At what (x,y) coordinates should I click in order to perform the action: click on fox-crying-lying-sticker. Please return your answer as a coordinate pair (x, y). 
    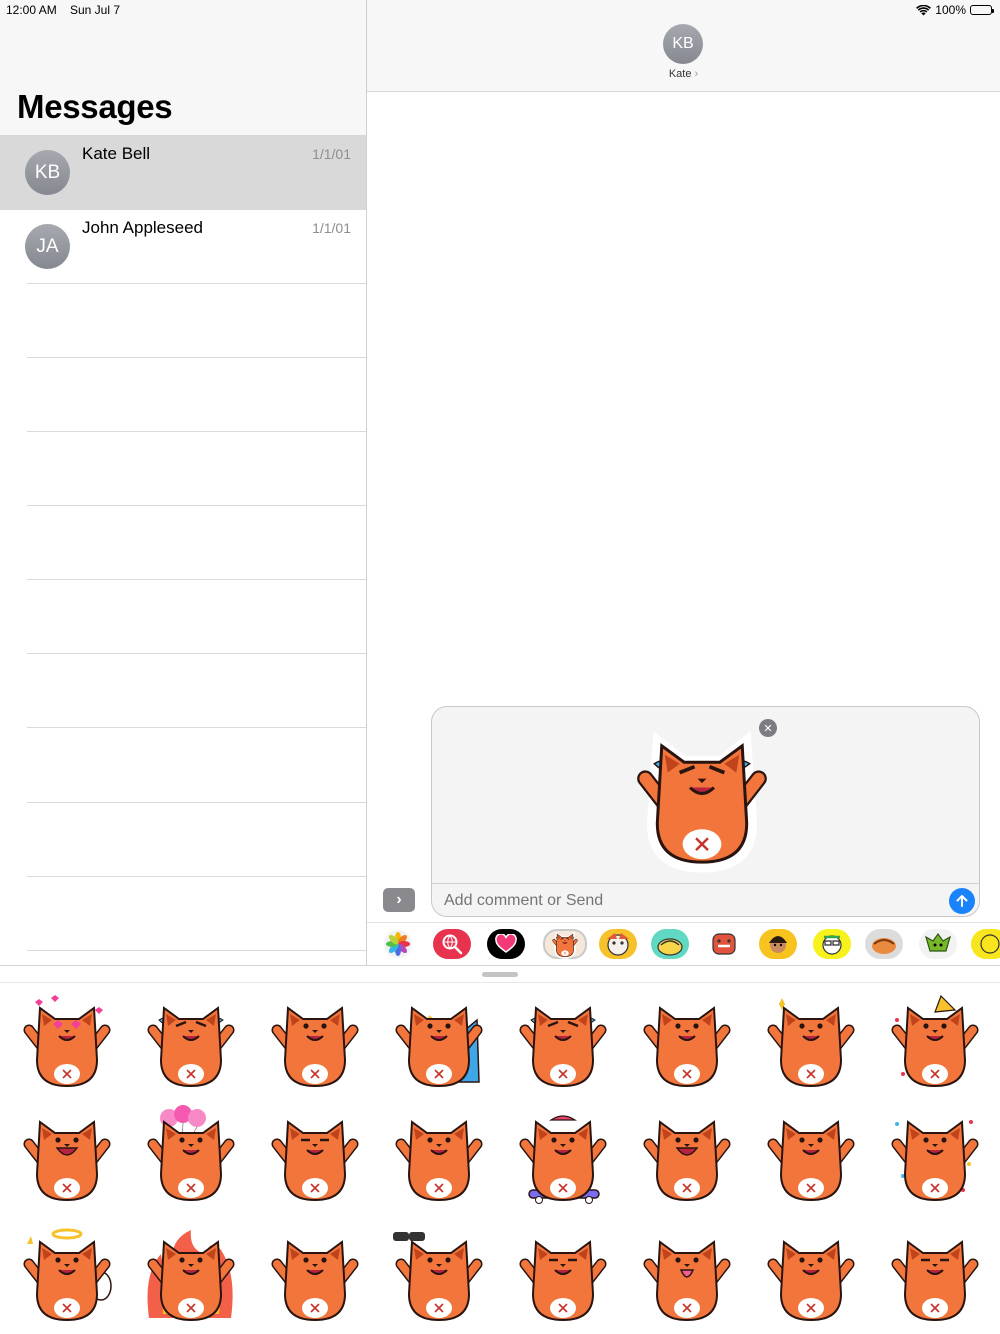
    Looking at the image, I should click on (191, 1042).